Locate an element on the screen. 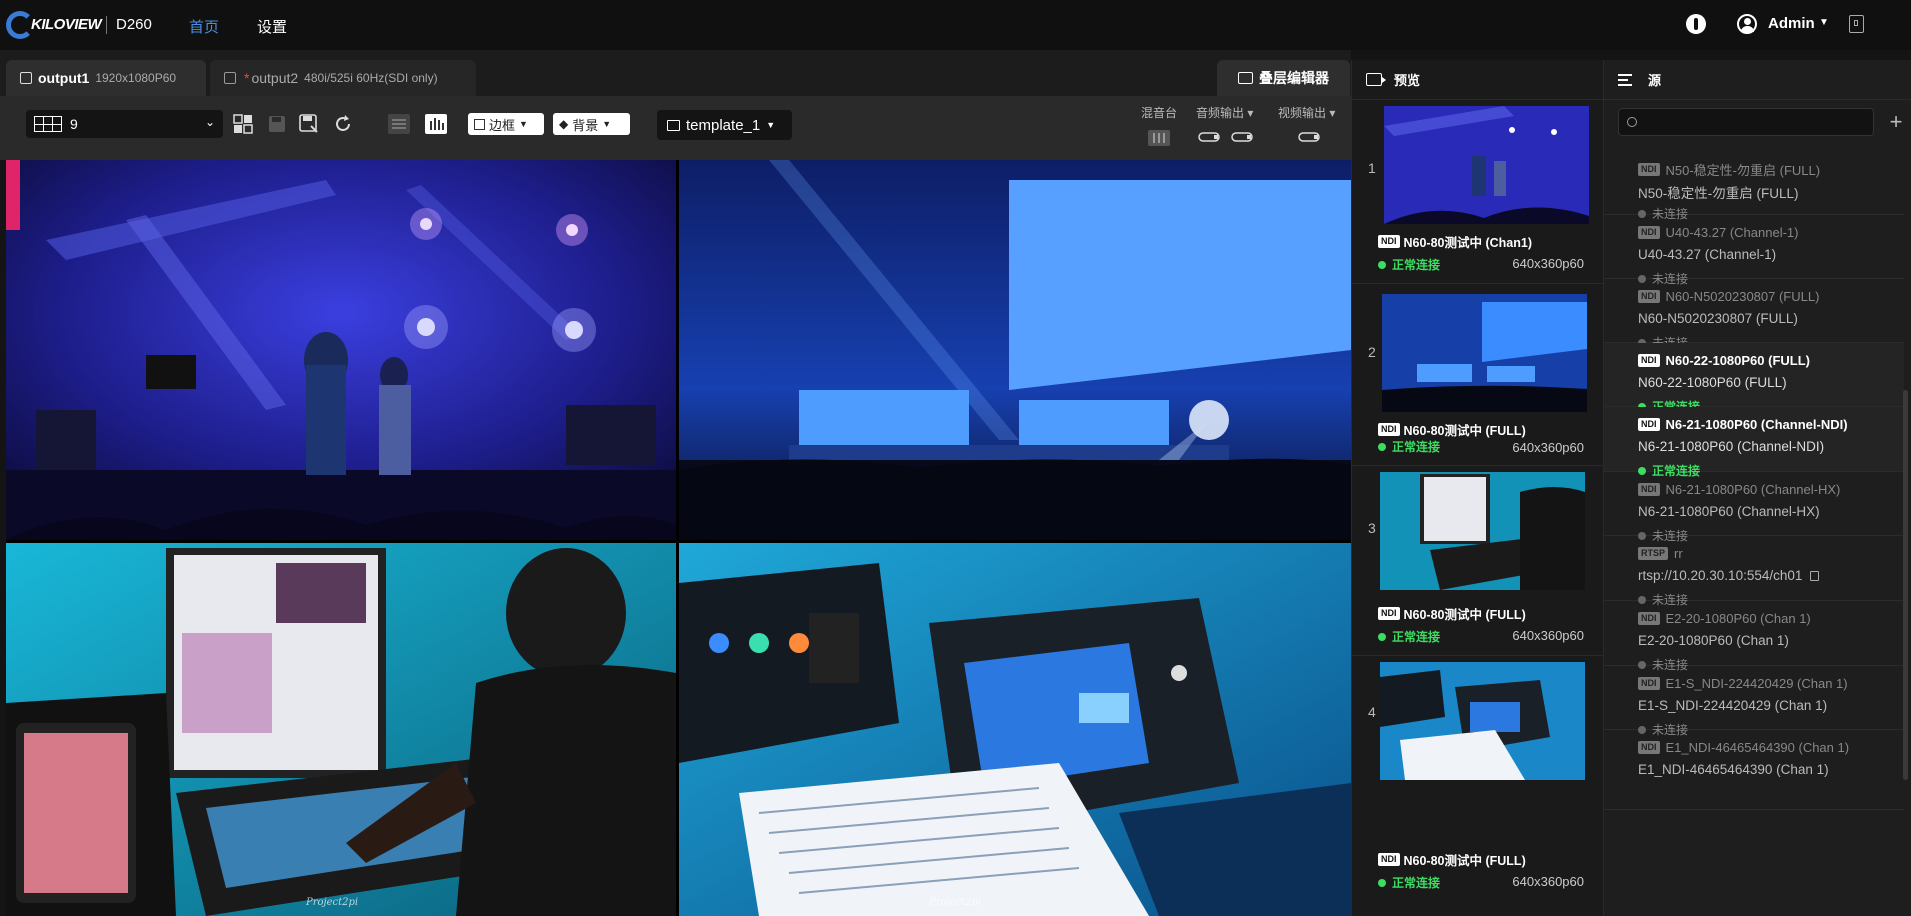 This screenshot has height=916, width=1911. preview-number: 2 is located at coordinates (1372, 352).